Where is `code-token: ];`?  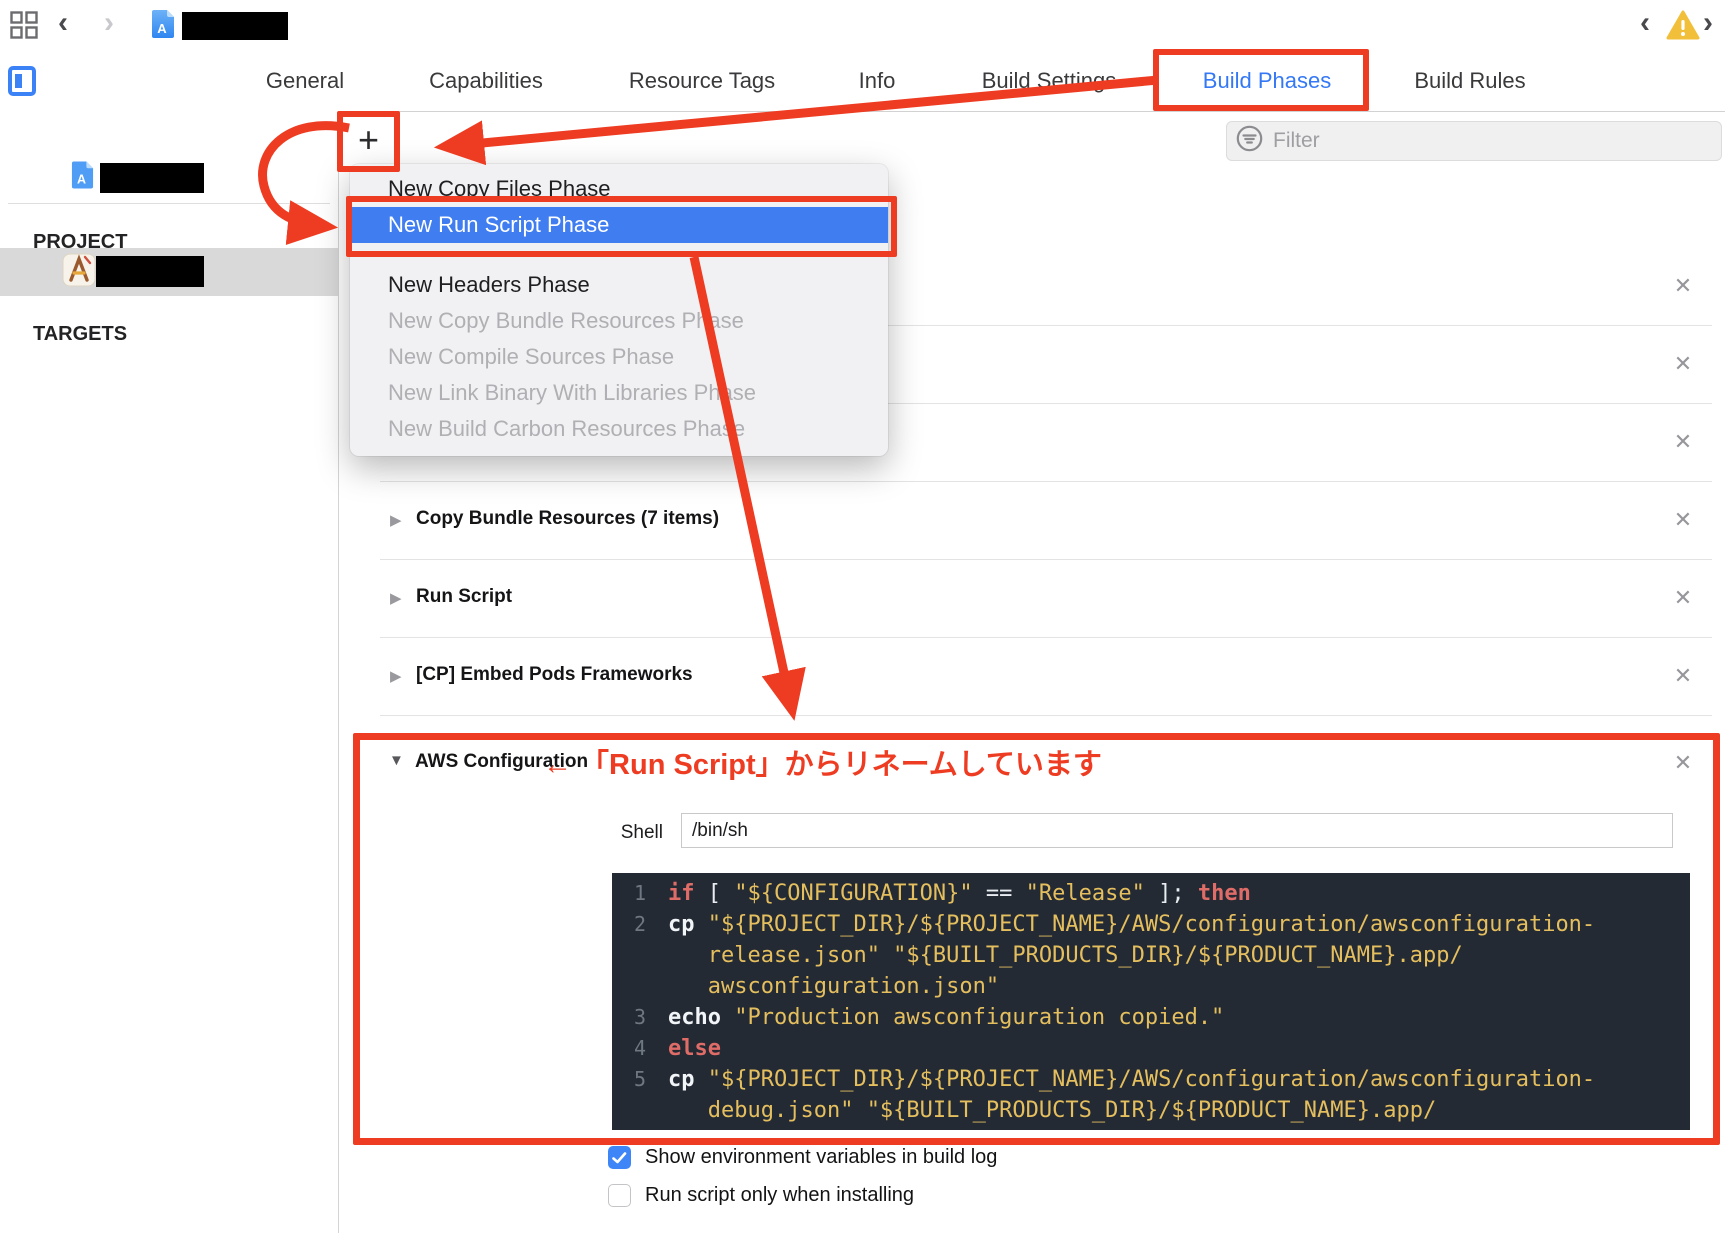 code-token: ]; is located at coordinates (1171, 893).